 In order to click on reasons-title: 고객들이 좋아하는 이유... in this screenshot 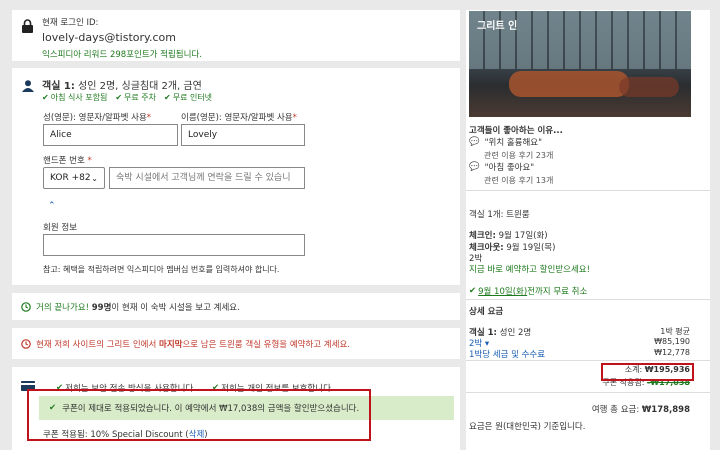, I will do `click(516, 131)`.